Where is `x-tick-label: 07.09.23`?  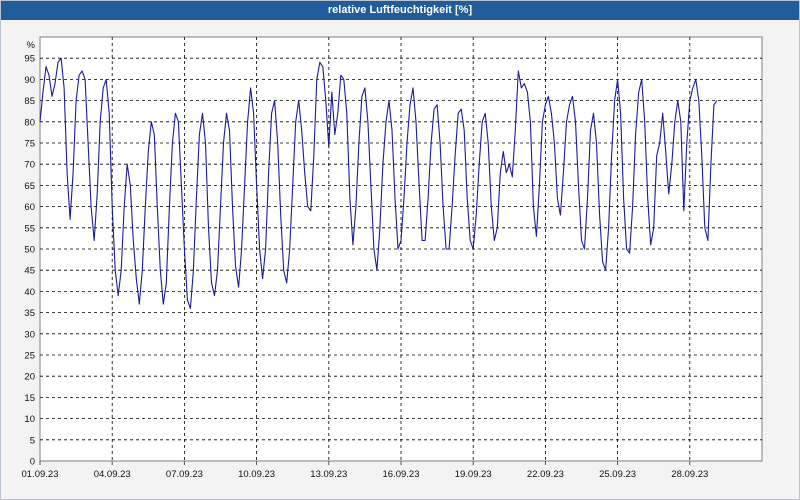
x-tick-label: 07.09.23 is located at coordinates (184, 474).